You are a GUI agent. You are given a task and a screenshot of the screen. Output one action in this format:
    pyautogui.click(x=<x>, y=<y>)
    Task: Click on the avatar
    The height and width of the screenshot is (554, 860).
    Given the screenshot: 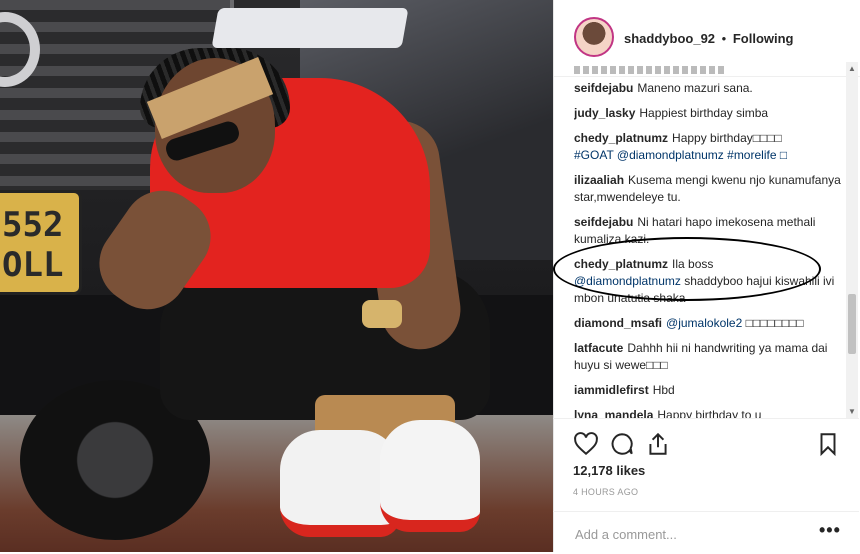 What is the action you would take?
    pyautogui.click(x=594, y=37)
    